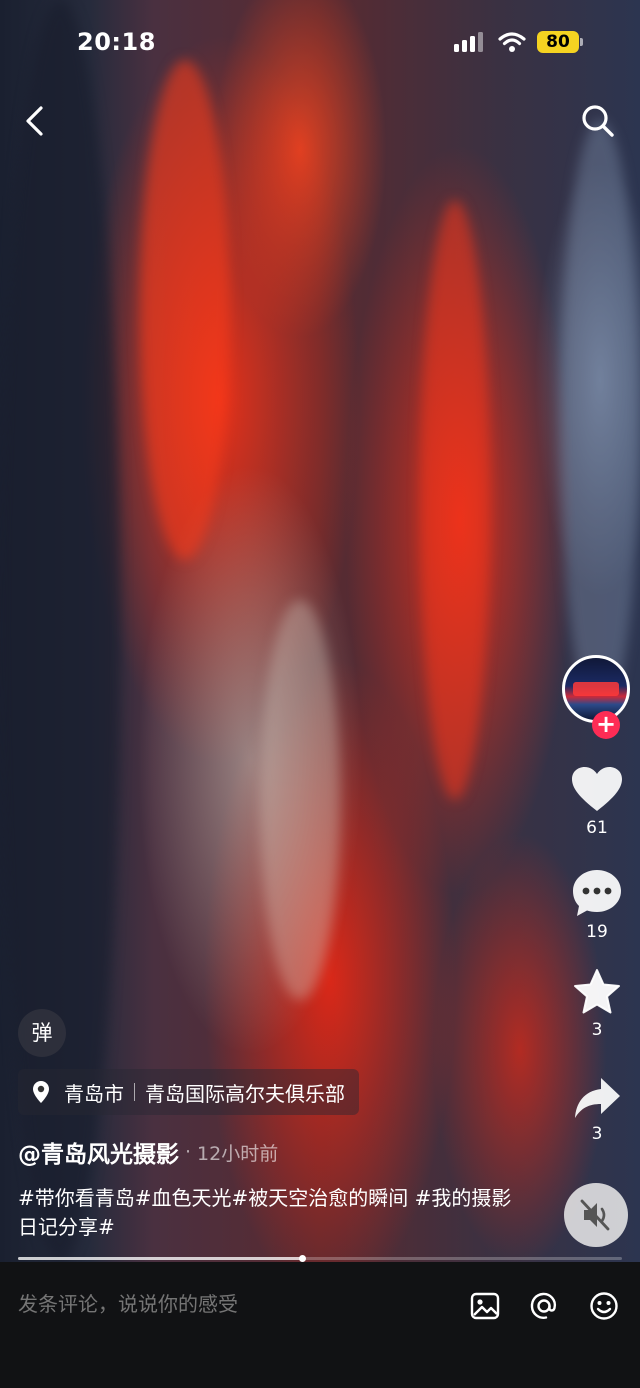  Describe the element at coordinates (597, 932) in the screenshot. I see `comment-count: 19` at that location.